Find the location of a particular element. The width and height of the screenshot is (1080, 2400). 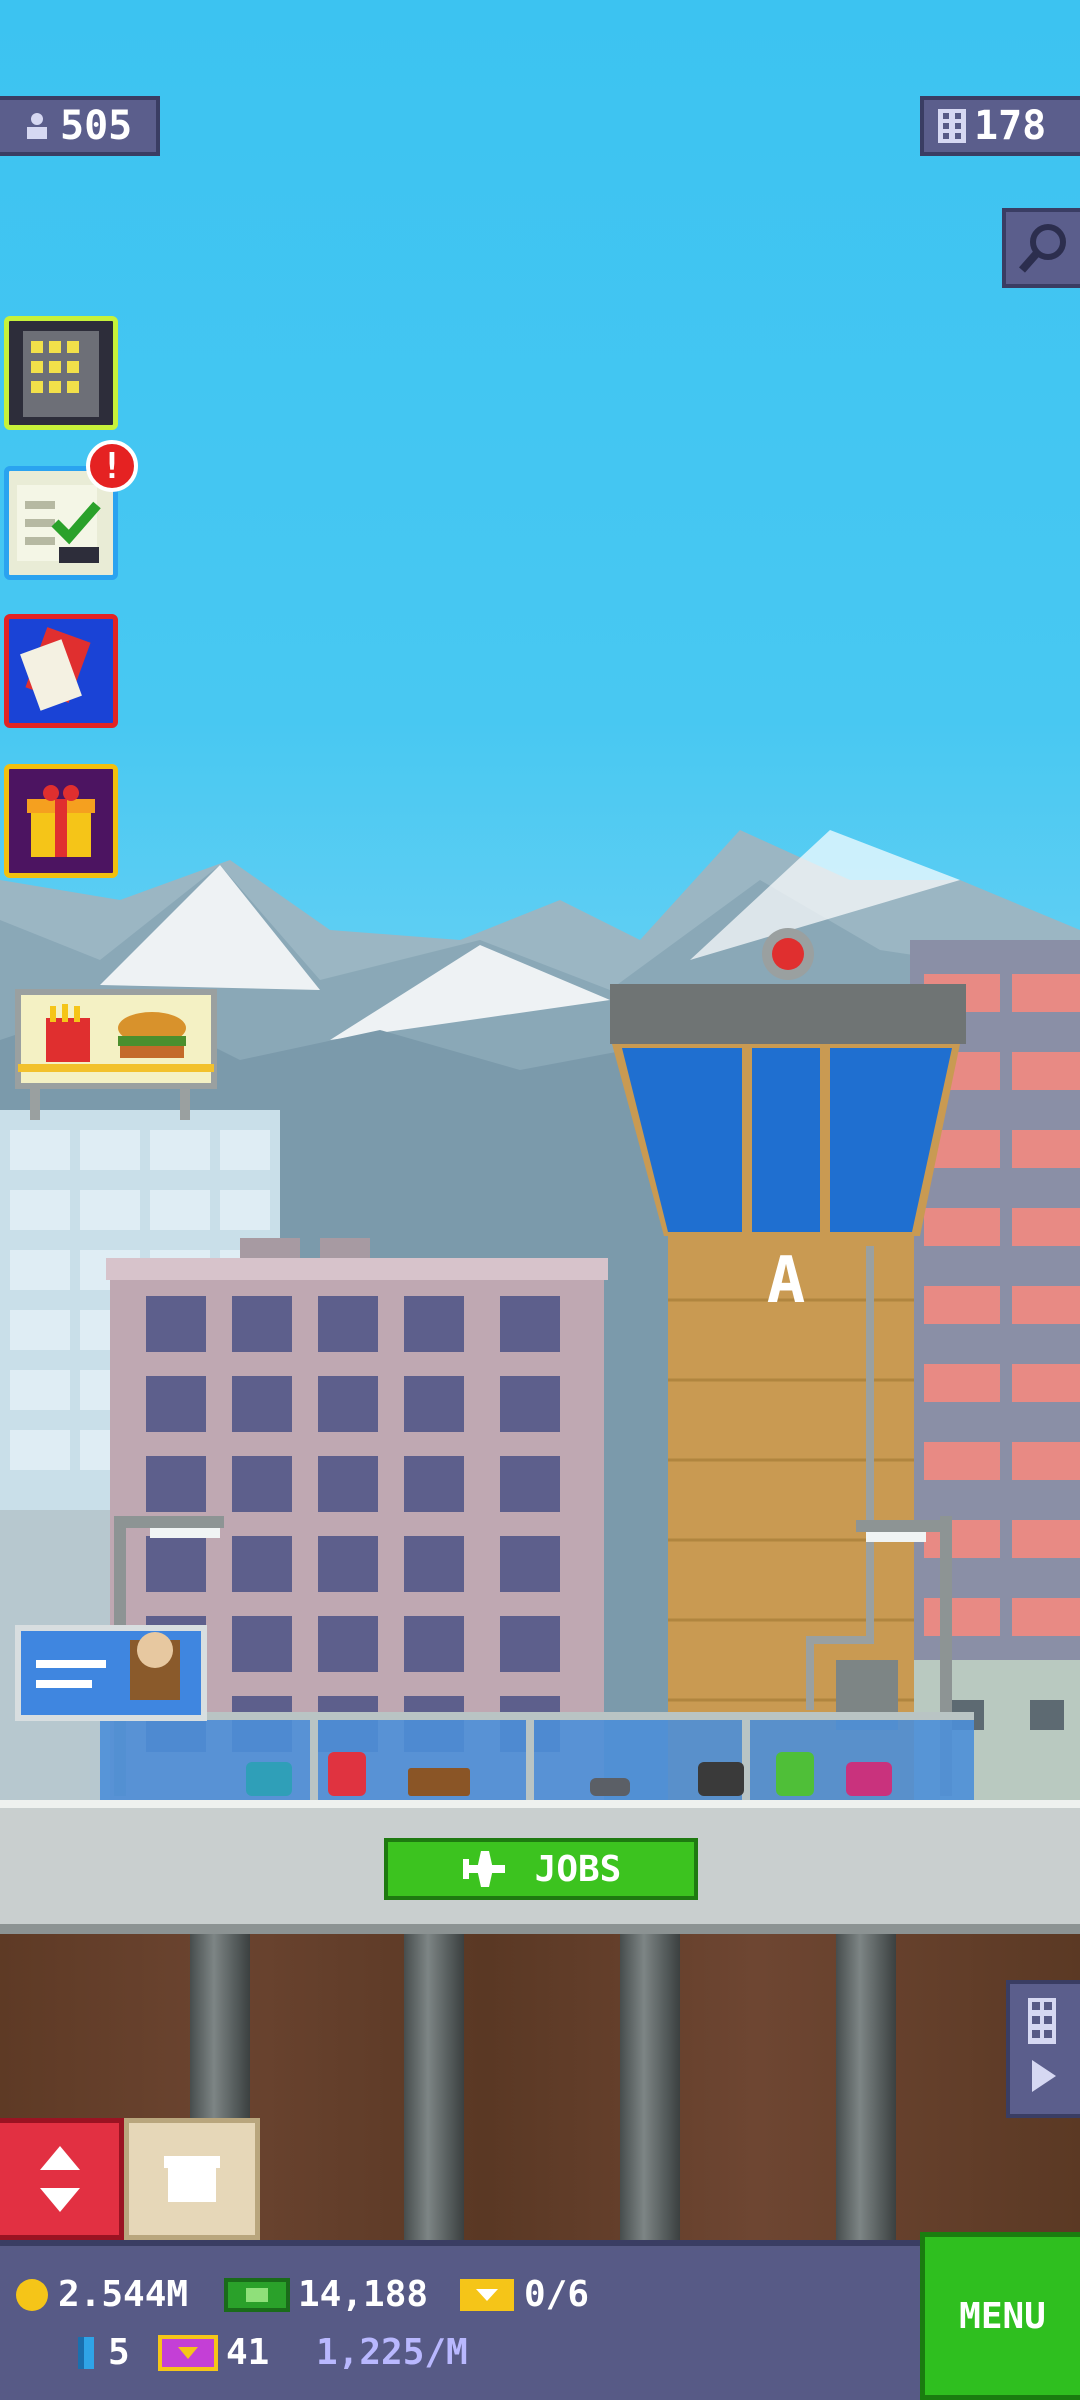

floors-value: 178 is located at coordinates (1010, 126).